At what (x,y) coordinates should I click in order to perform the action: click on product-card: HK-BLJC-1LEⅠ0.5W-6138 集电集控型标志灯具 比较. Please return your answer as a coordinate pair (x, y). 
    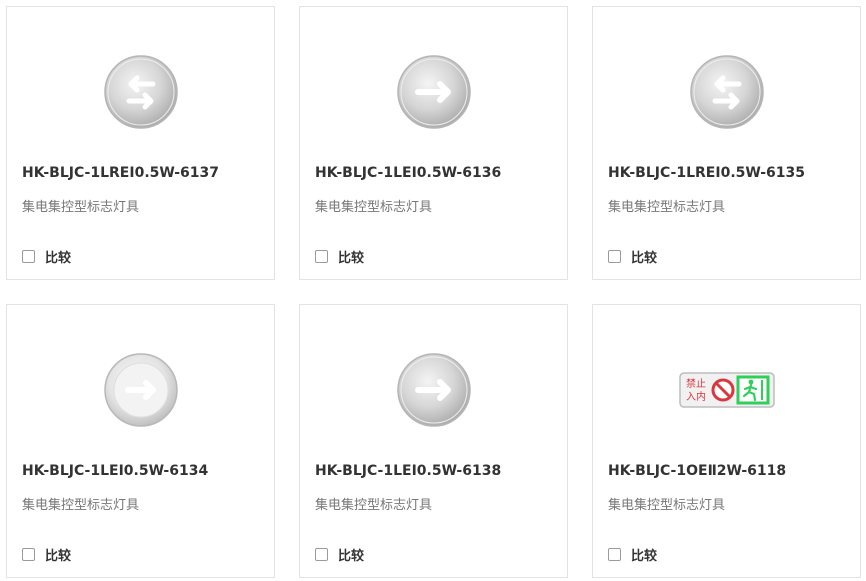
    Looking at the image, I should click on (433, 441).